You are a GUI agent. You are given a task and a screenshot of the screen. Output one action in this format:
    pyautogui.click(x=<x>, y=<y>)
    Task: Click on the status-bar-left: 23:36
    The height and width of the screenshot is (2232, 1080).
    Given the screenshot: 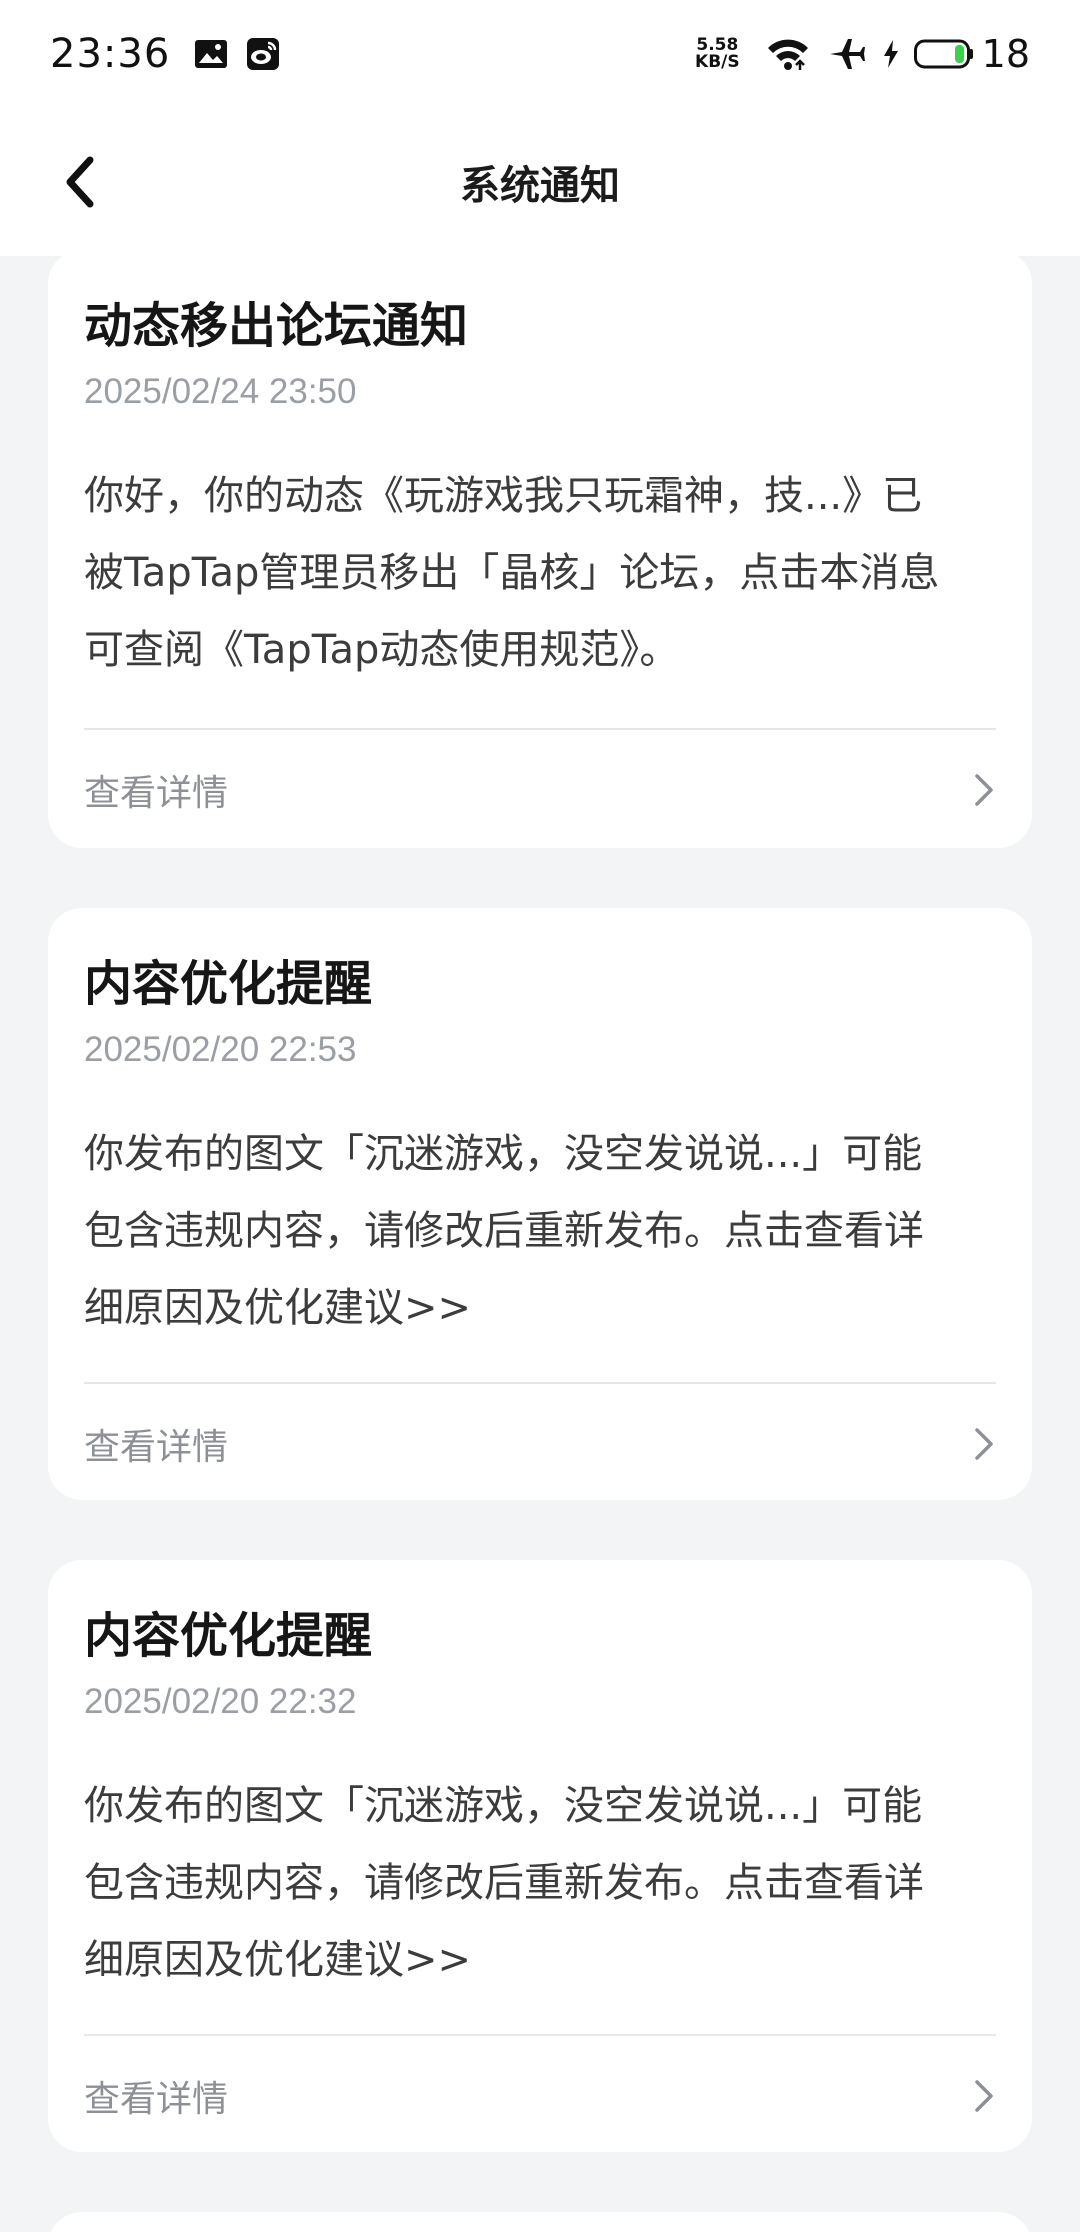 What is the action you would take?
    pyautogui.click(x=165, y=54)
    